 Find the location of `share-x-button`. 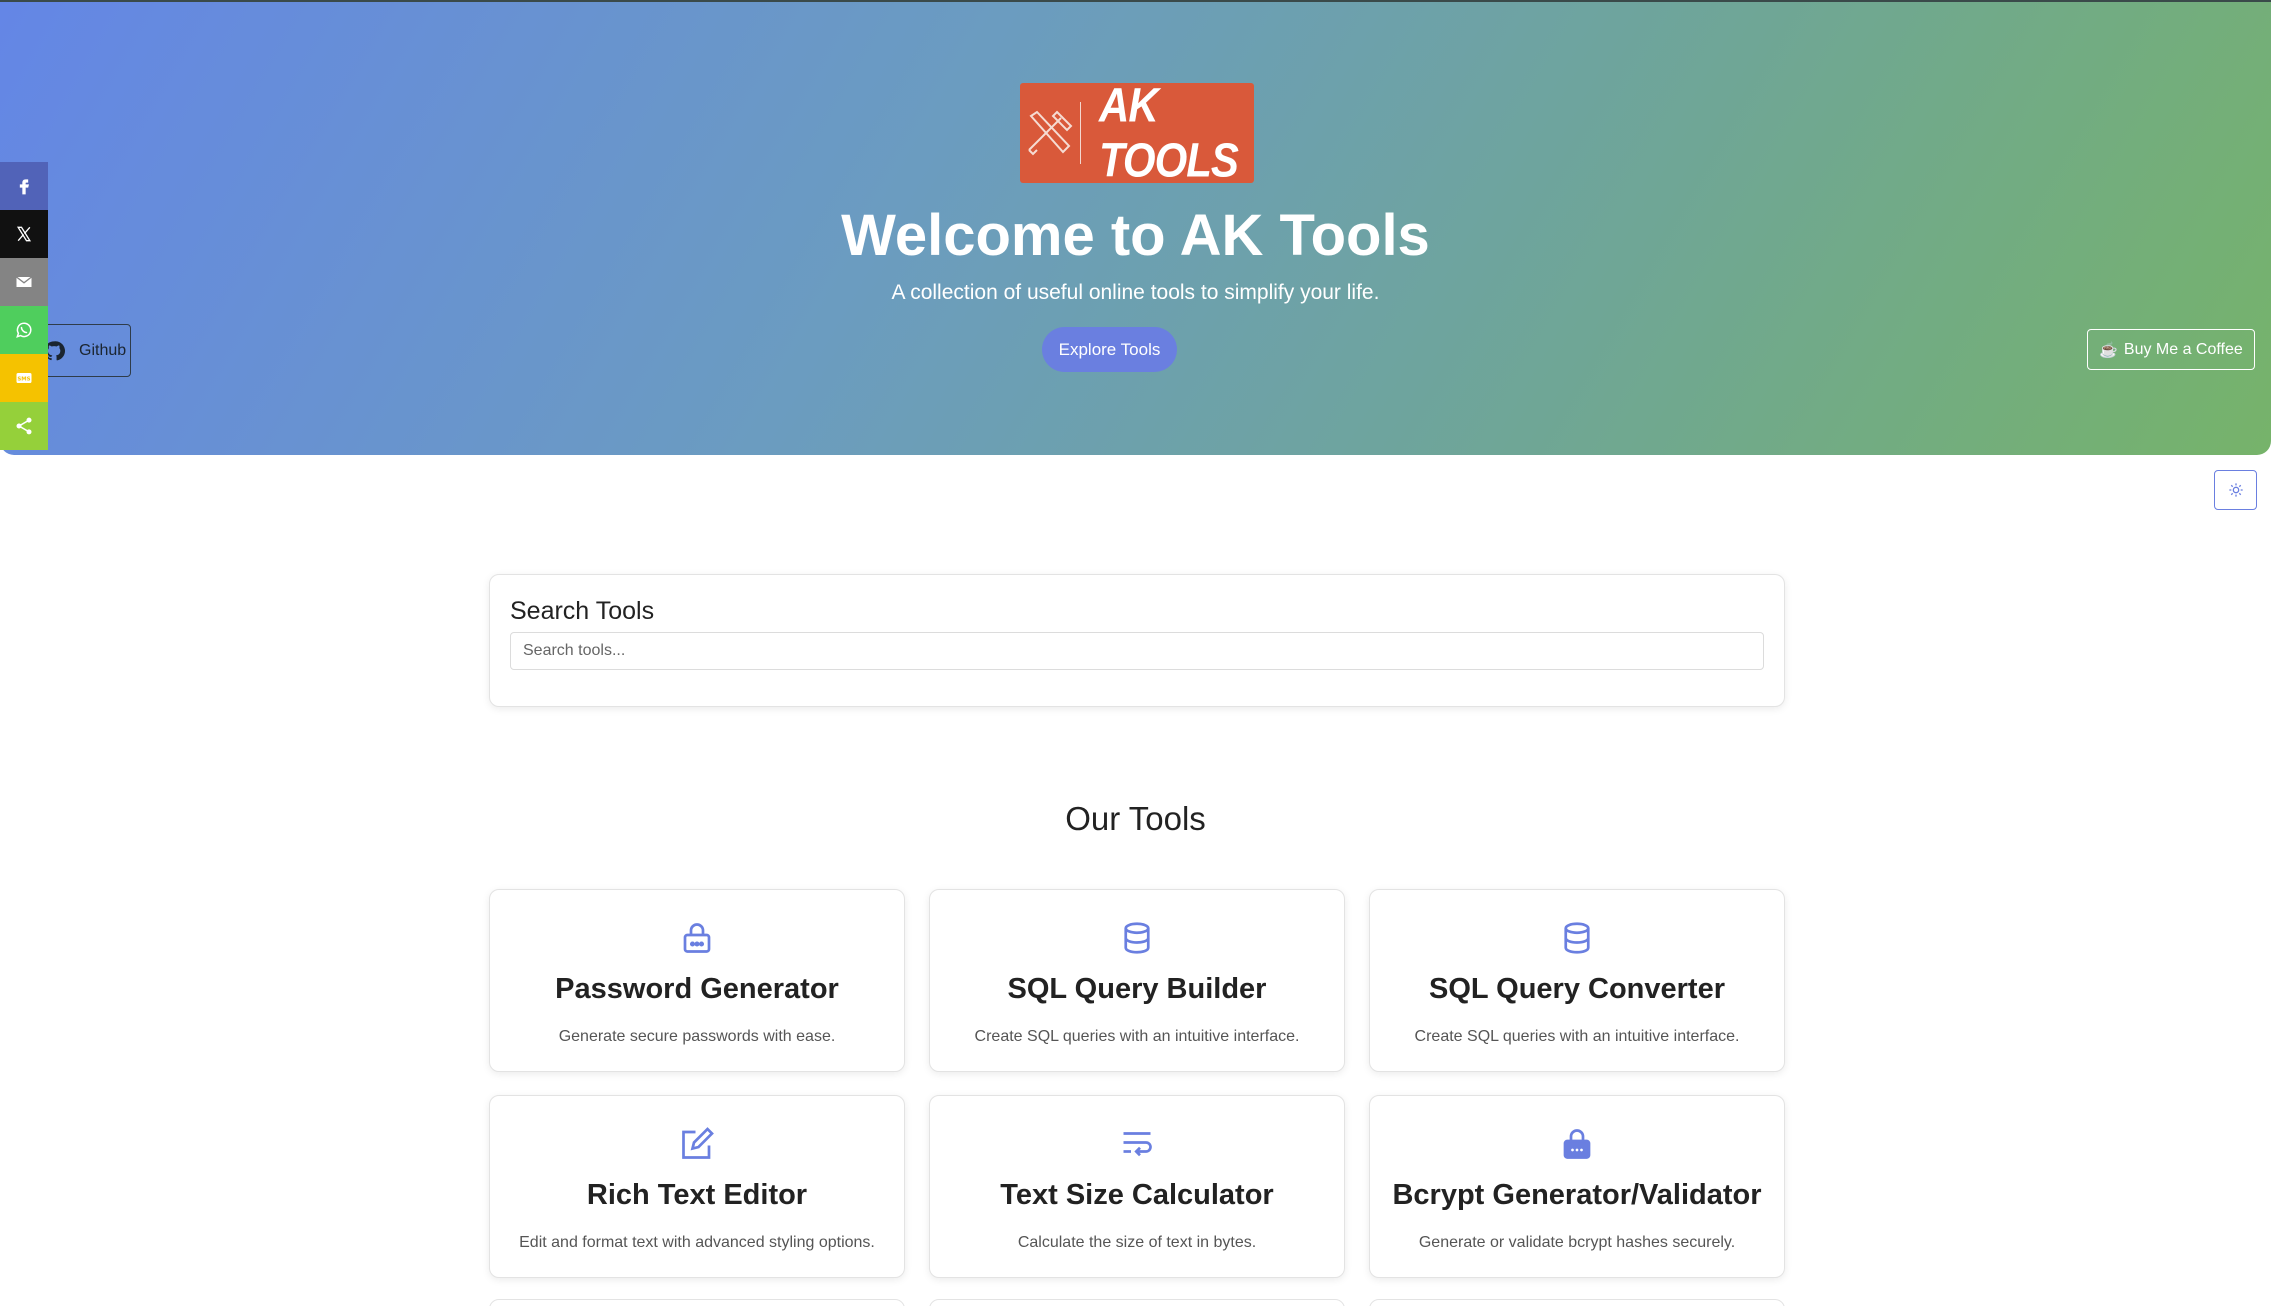

share-x-button is located at coordinates (24, 234).